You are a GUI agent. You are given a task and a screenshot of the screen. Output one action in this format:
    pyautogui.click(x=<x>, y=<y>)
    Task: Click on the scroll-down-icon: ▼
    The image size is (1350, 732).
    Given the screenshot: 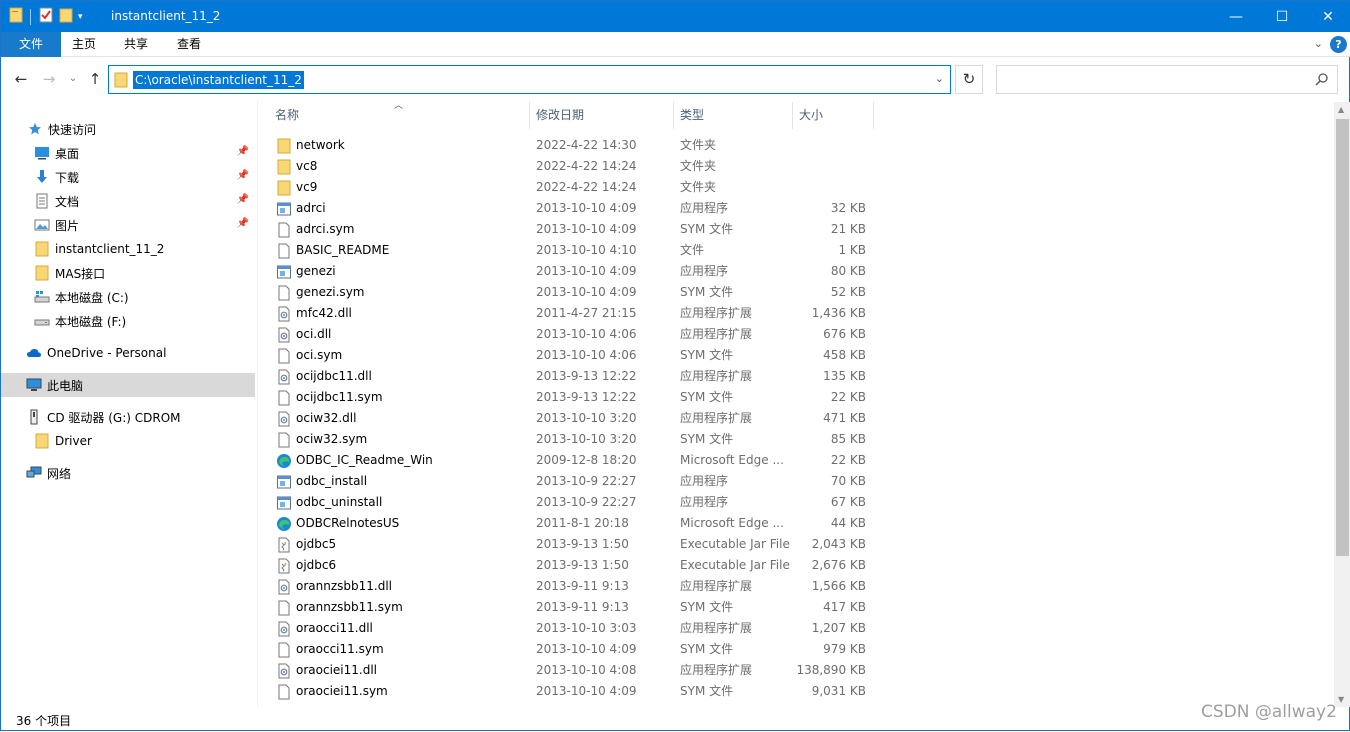 What is the action you would take?
    pyautogui.click(x=1341, y=699)
    